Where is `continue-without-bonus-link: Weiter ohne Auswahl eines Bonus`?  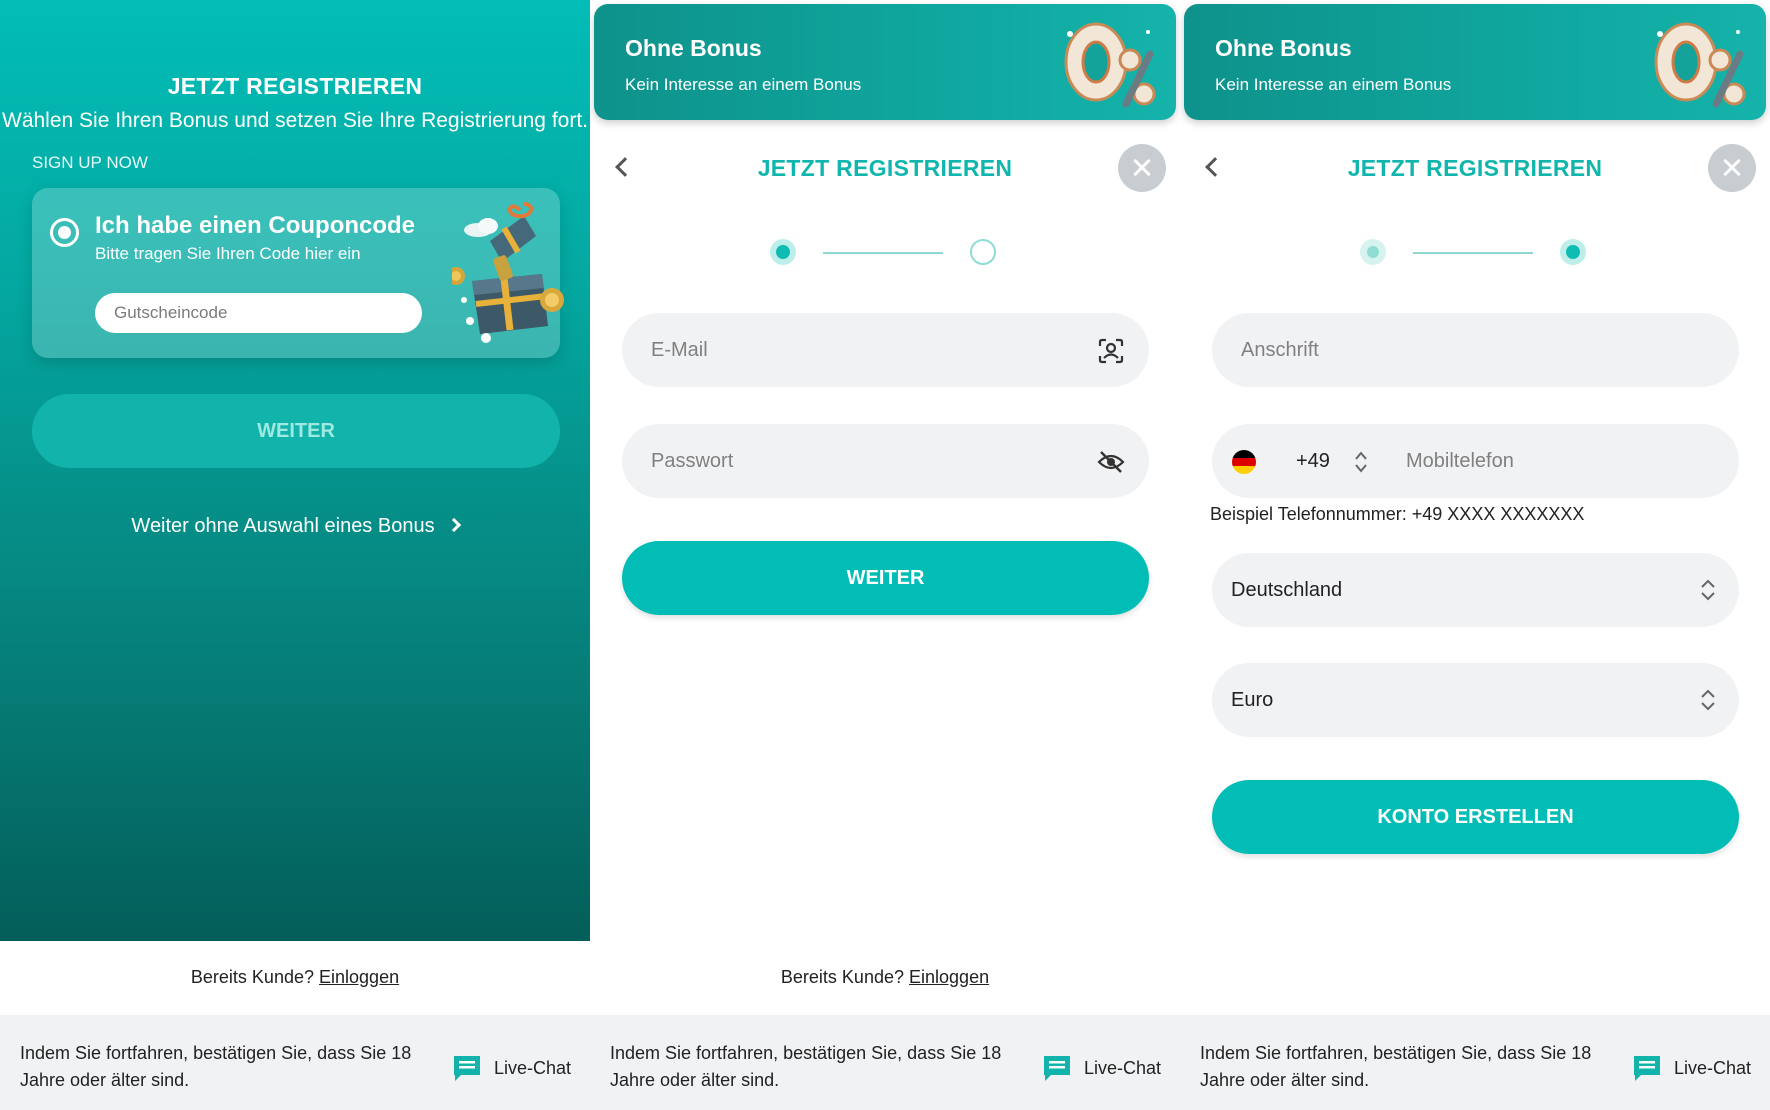
continue-without-bonus-link: Weiter ohne Auswahl eines Bonus is located at coordinates (295, 526).